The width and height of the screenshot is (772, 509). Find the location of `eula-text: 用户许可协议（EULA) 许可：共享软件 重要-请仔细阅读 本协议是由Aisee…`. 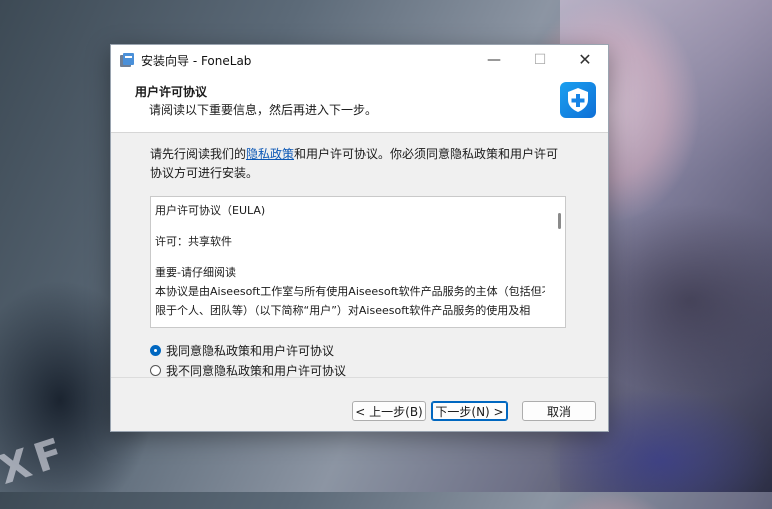

eula-text: 用户许可协议（EULA) 许可：共享软件 重要-请仔细阅读 本协议是由Aisee… is located at coordinates (350, 260).